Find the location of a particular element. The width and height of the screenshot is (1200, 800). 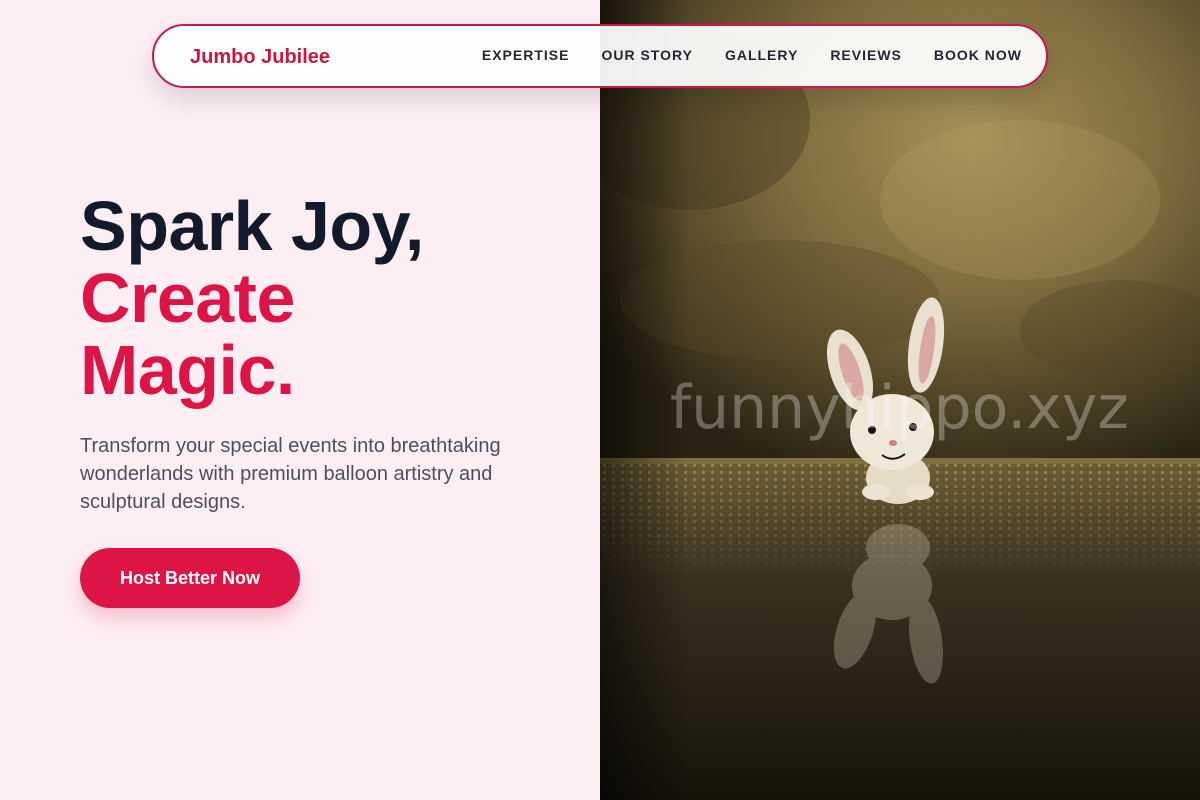

hero-title-line-3: Magic. is located at coordinates (187, 370).